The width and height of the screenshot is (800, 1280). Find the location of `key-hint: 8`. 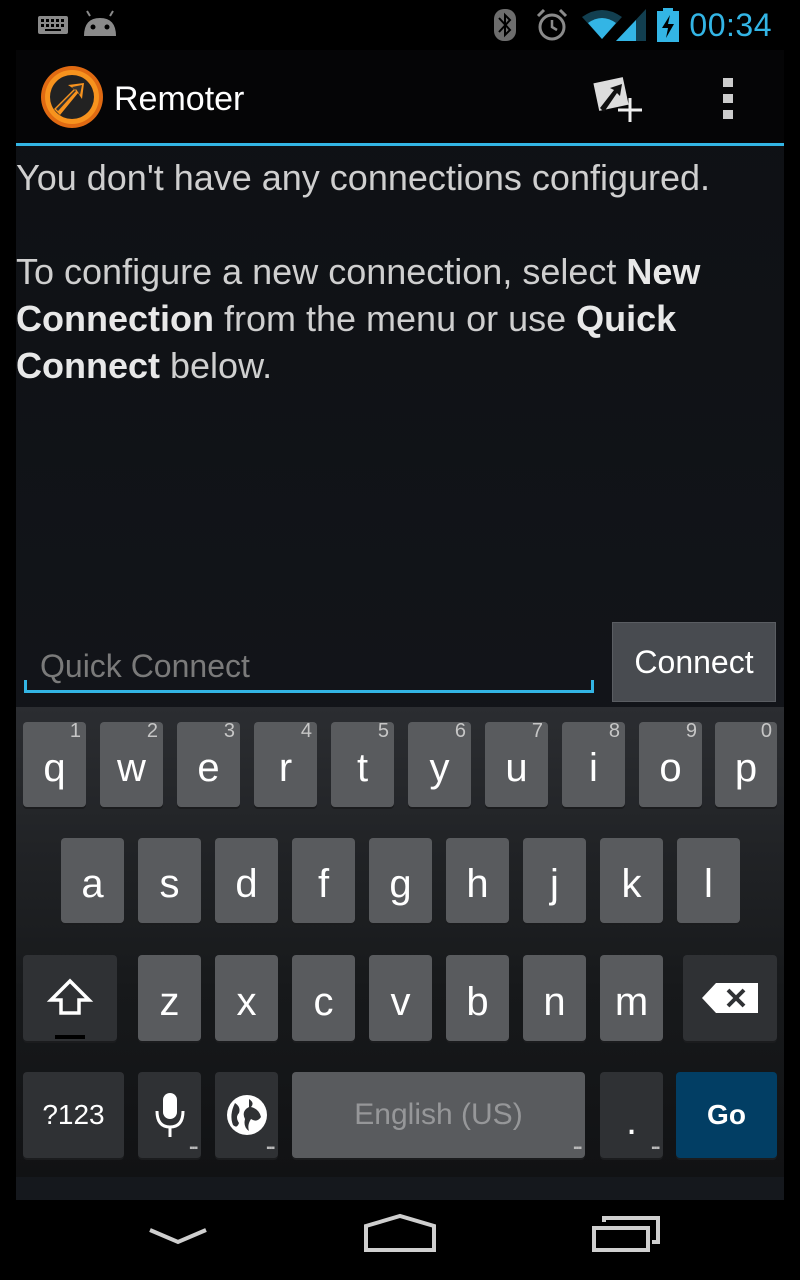

key-hint: 8 is located at coordinates (614, 731).